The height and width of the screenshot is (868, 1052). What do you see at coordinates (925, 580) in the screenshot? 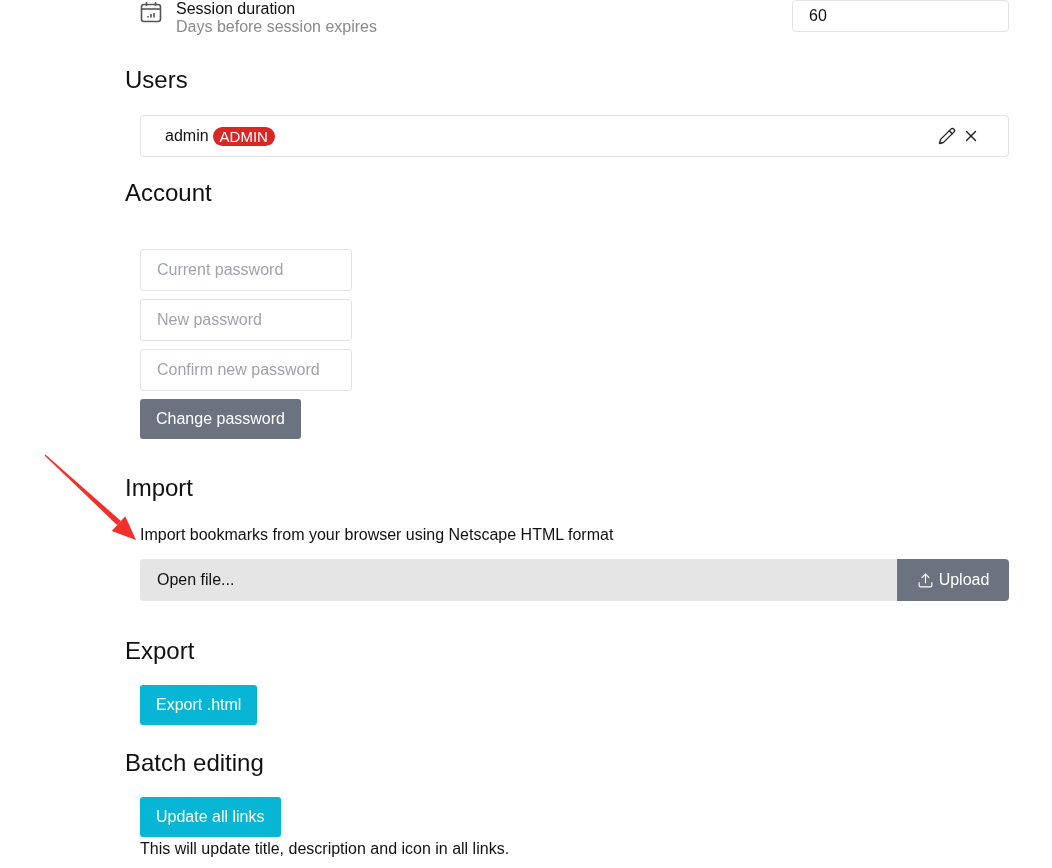
I see `upload-icon` at bounding box center [925, 580].